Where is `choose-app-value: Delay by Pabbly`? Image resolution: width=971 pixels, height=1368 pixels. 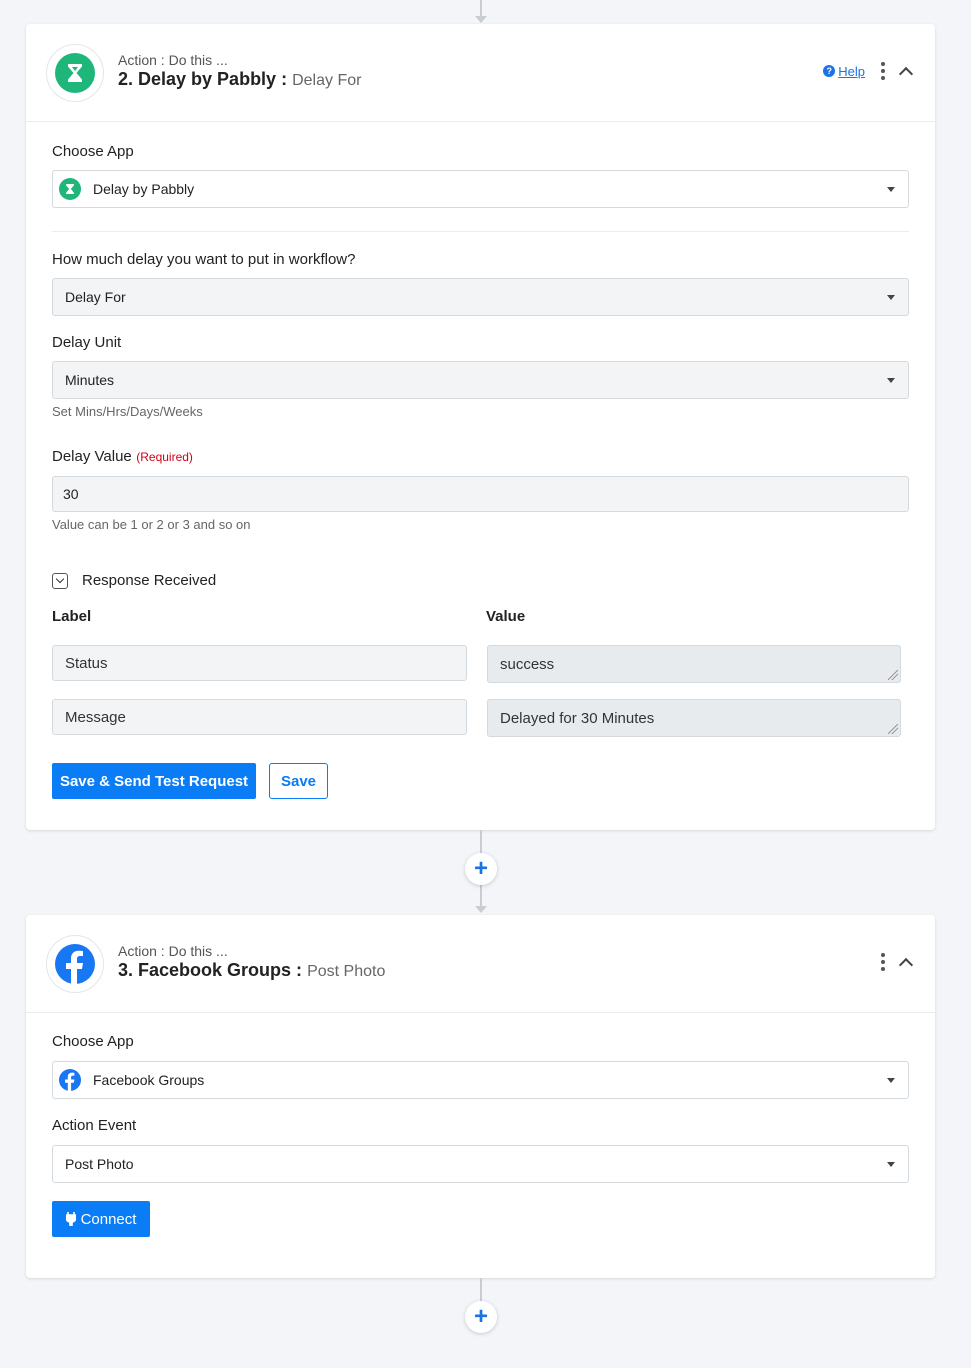
choose-app-value: Delay by Pabbly is located at coordinates (144, 189).